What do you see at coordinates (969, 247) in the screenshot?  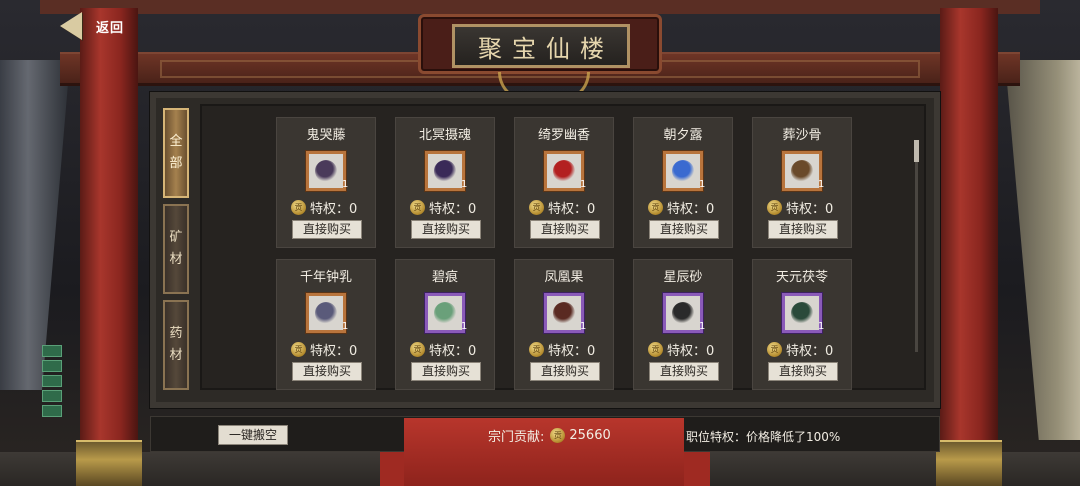 I see `right-pillar` at bounding box center [969, 247].